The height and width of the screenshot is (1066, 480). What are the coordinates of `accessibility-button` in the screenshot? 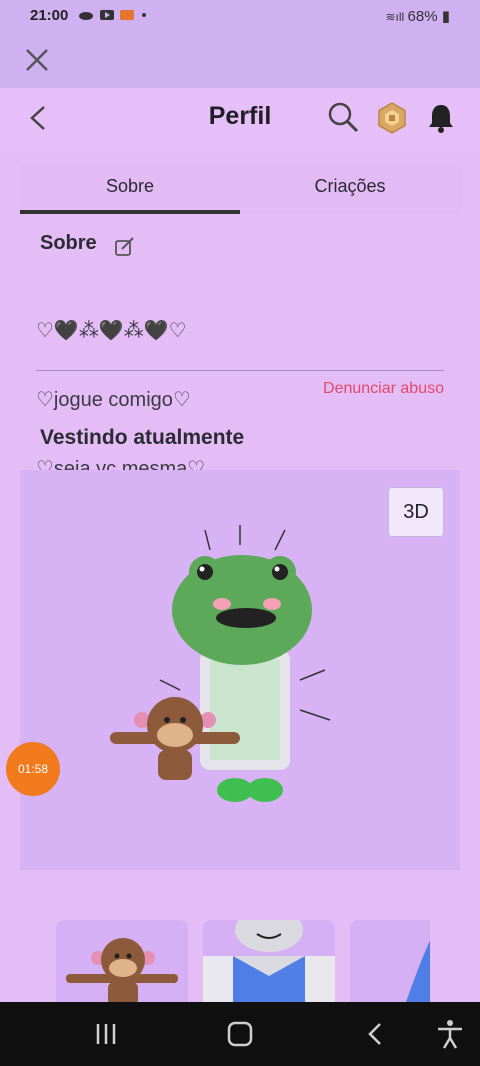 It's located at (450, 1034).